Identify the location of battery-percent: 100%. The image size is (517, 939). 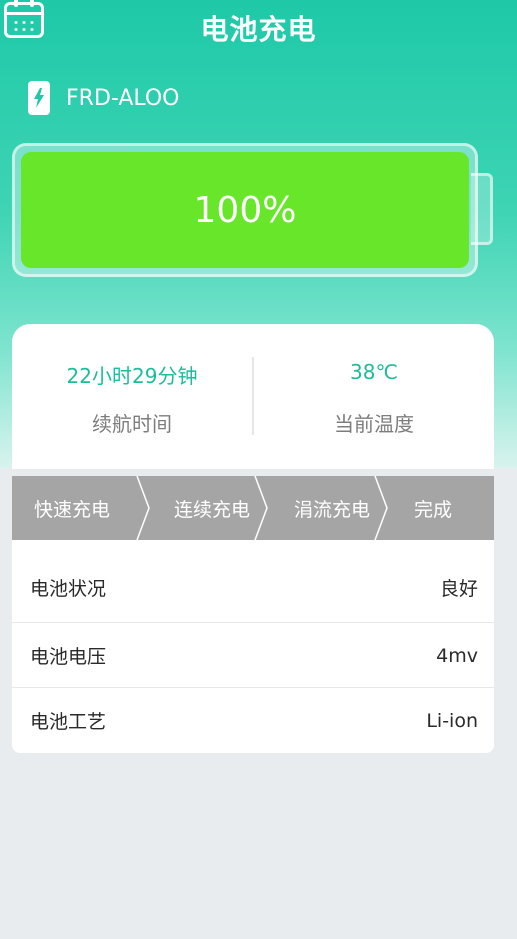
(245, 210).